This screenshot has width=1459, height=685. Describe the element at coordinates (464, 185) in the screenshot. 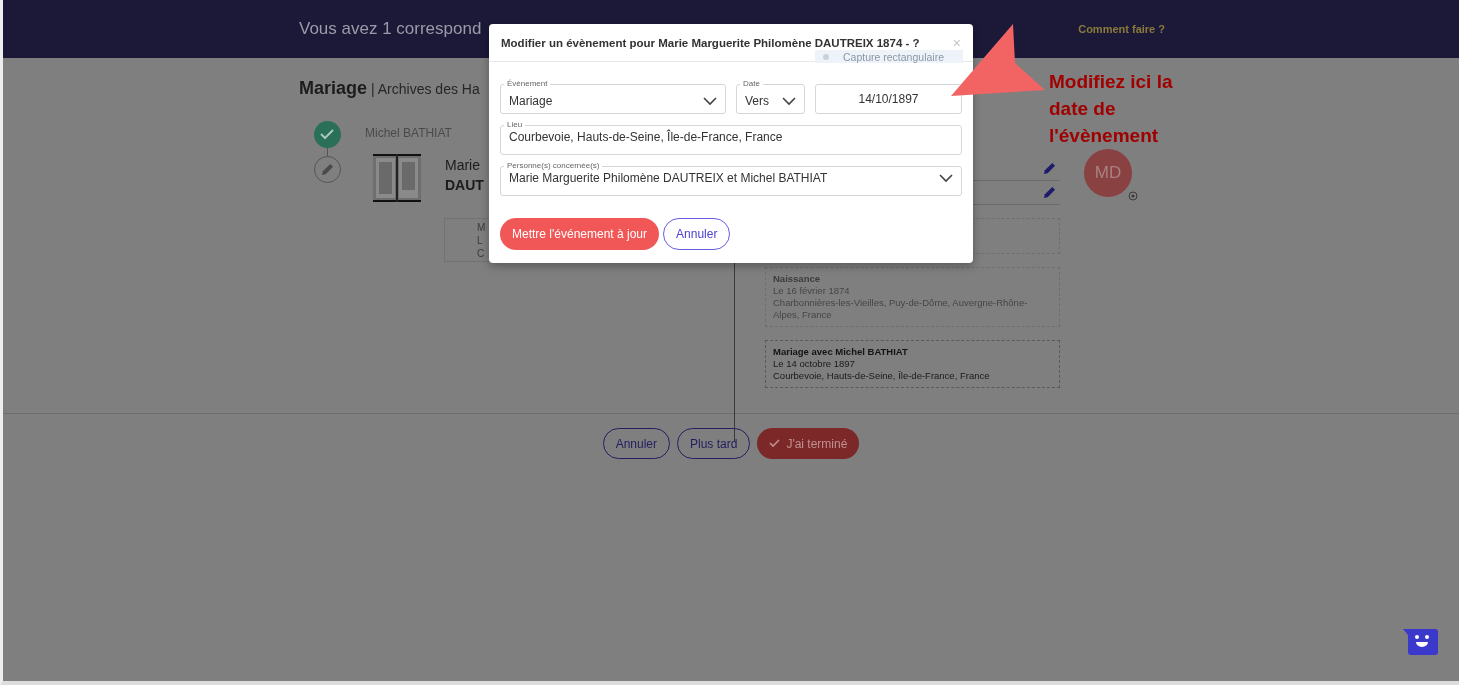

I see `record-surname: DAUT` at that location.